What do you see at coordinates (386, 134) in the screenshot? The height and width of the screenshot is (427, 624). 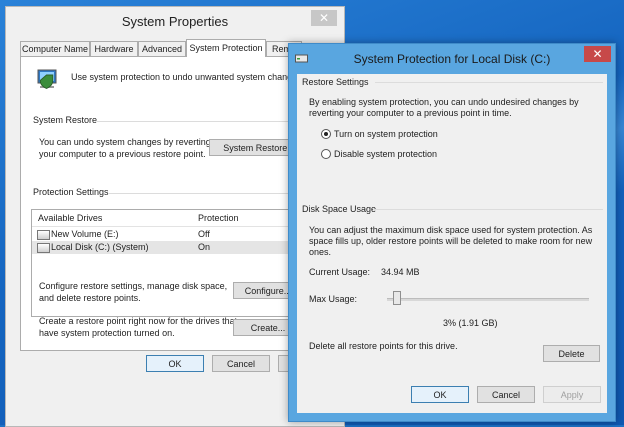 I see `turn-on-protection-label: Turn on system protection` at bounding box center [386, 134].